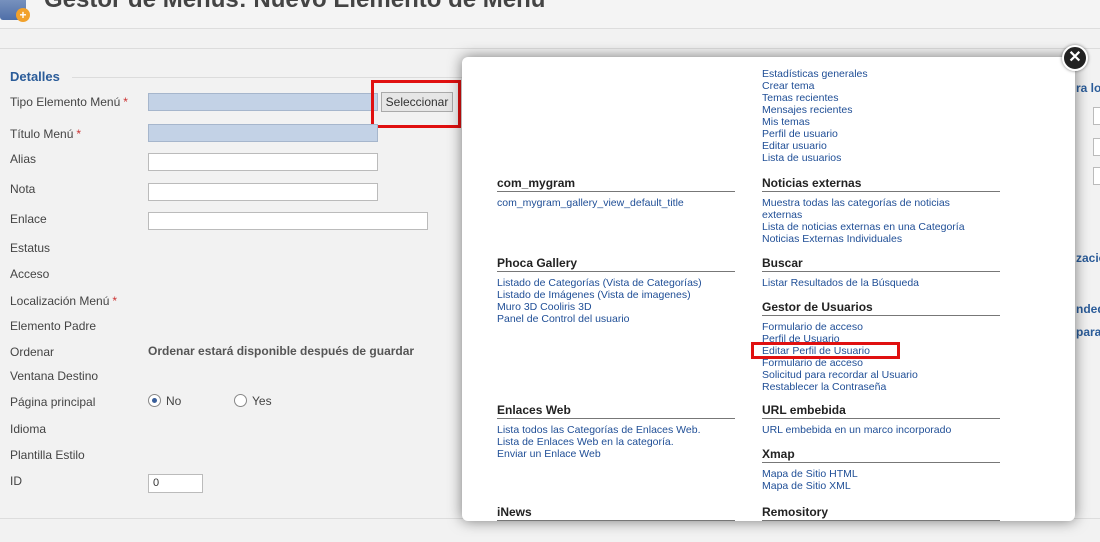 This screenshot has height=542, width=1100. What do you see at coordinates (1088, 332) in the screenshot?
I see `right-panel-fragment: para` at bounding box center [1088, 332].